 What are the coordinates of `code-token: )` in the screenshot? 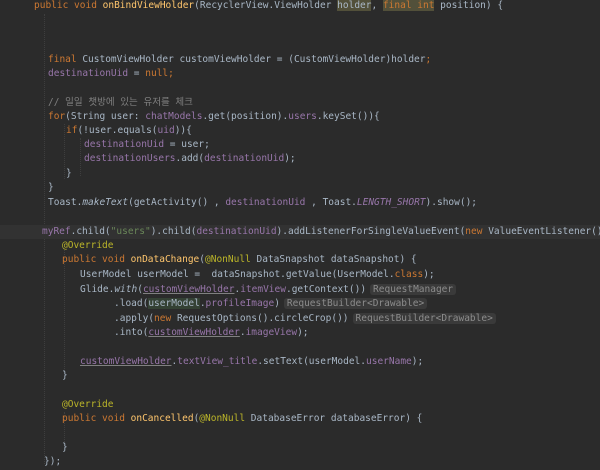 It's located at (277, 303).